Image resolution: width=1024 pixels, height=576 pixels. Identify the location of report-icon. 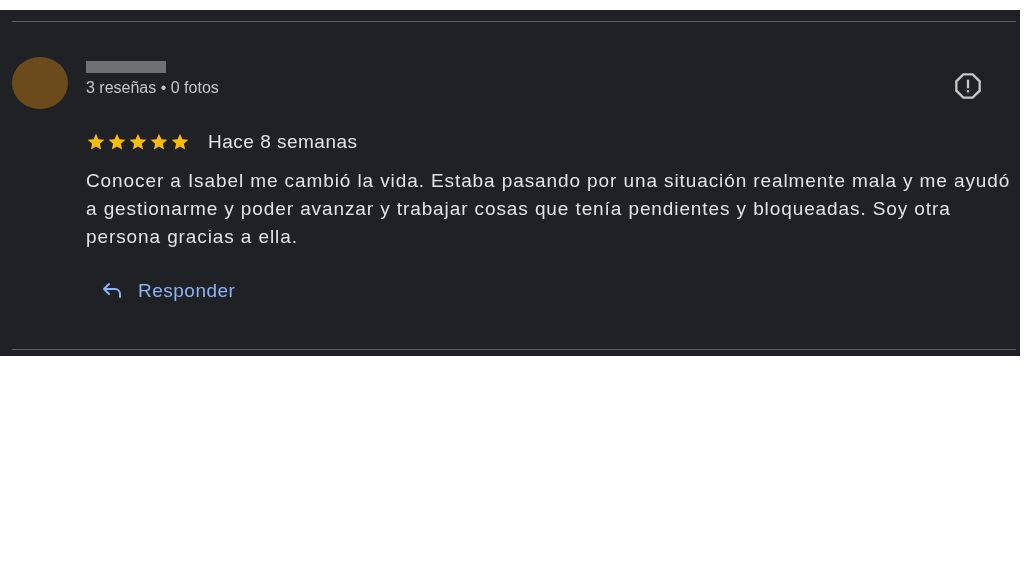
(968, 86).